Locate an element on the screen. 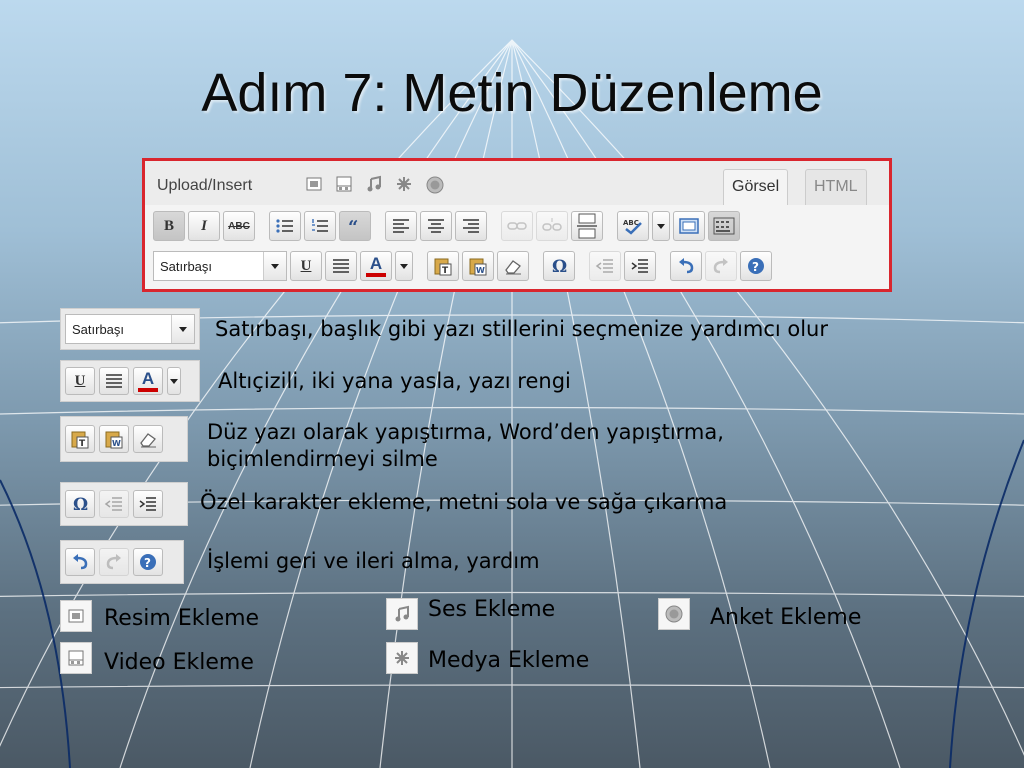  media-legend-icon is located at coordinates (402, 658).